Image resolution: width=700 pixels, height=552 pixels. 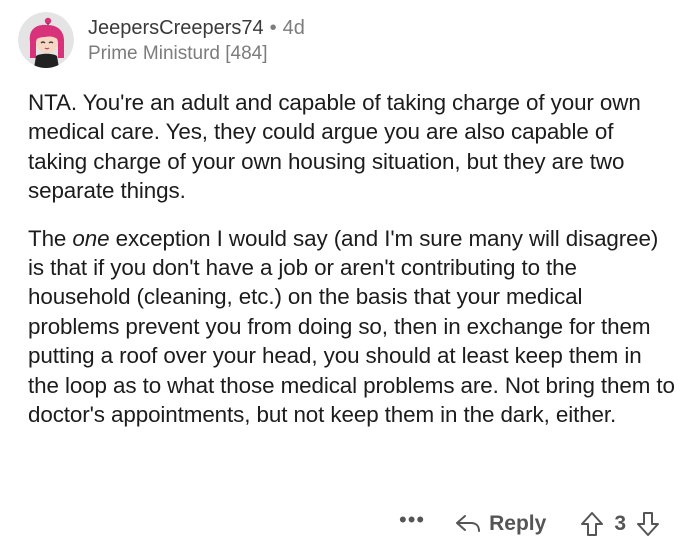 I want to click on reply-button: Reply, so click(x=500, y=524).